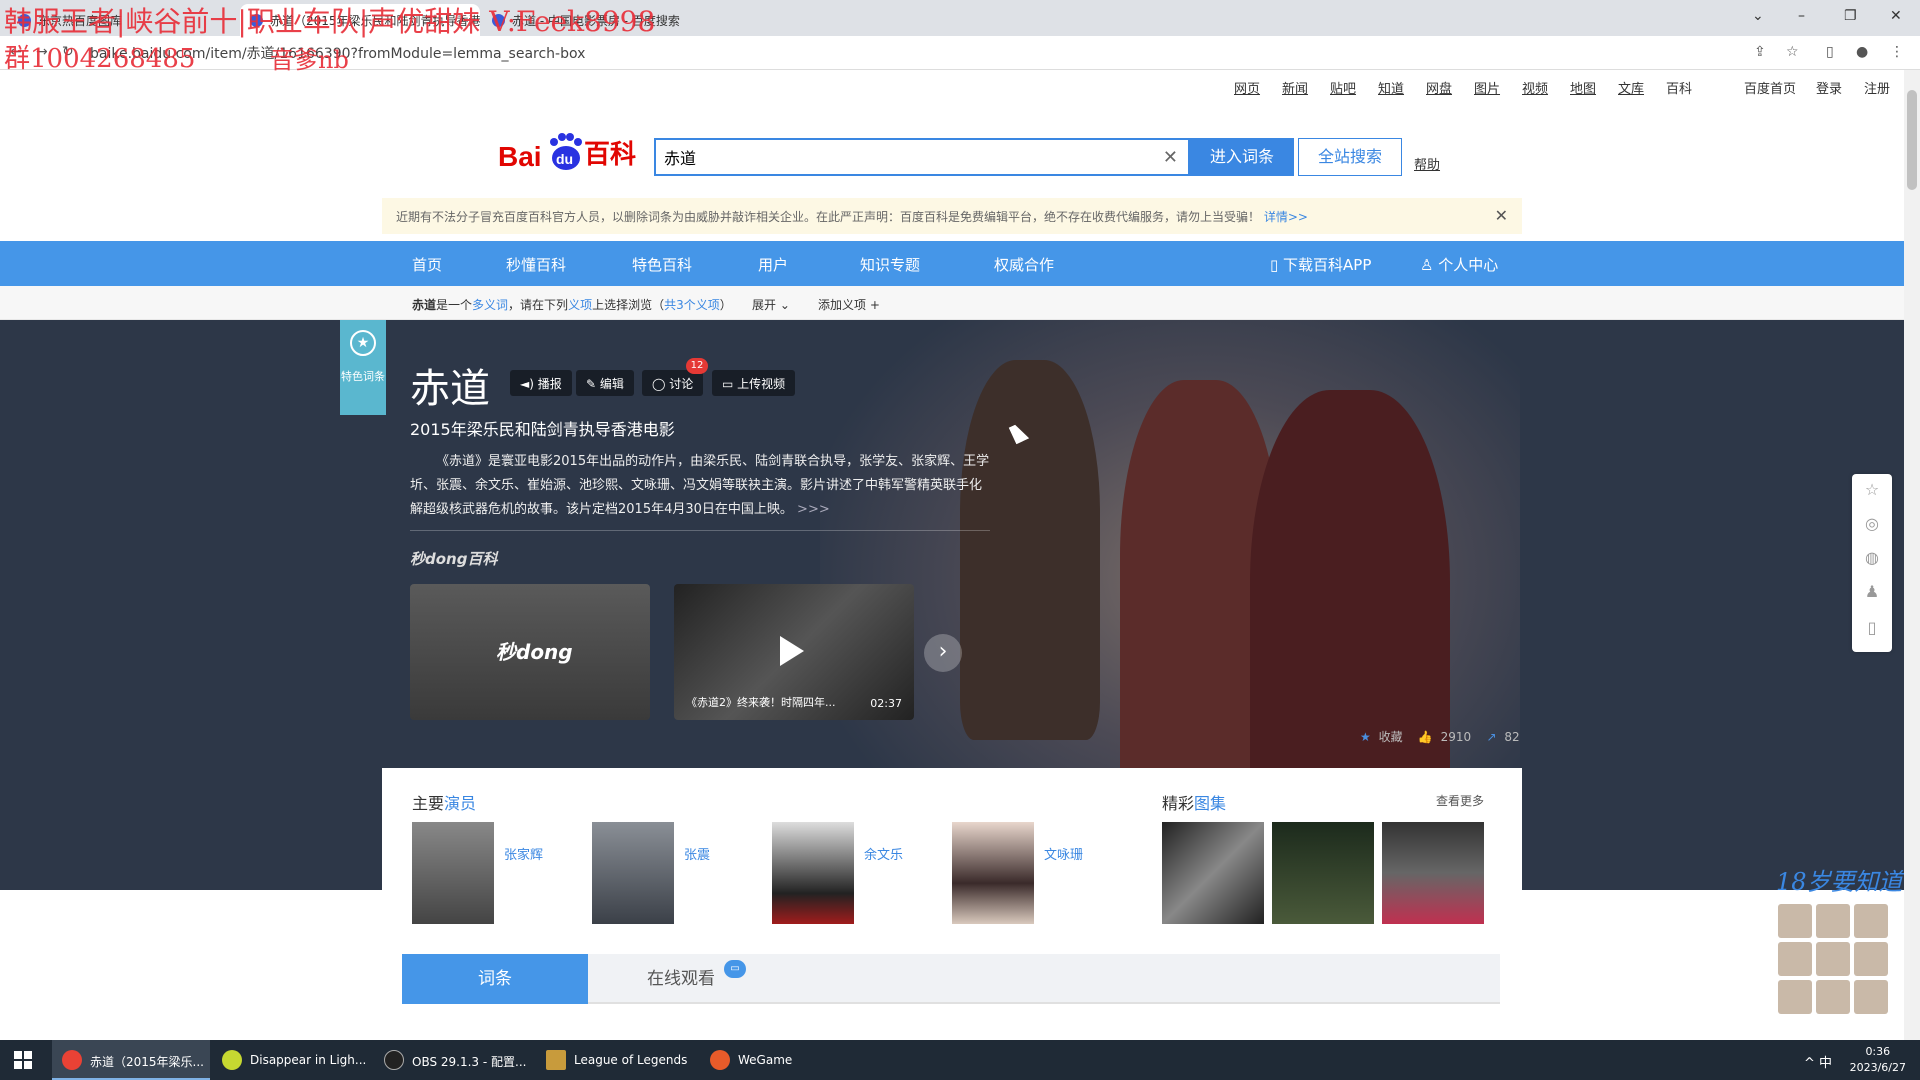  What do you see at coordinates (1024, 264) in the screenshot?
I see `nav-authority: 权威合作` at bounding box center [1024, 264].